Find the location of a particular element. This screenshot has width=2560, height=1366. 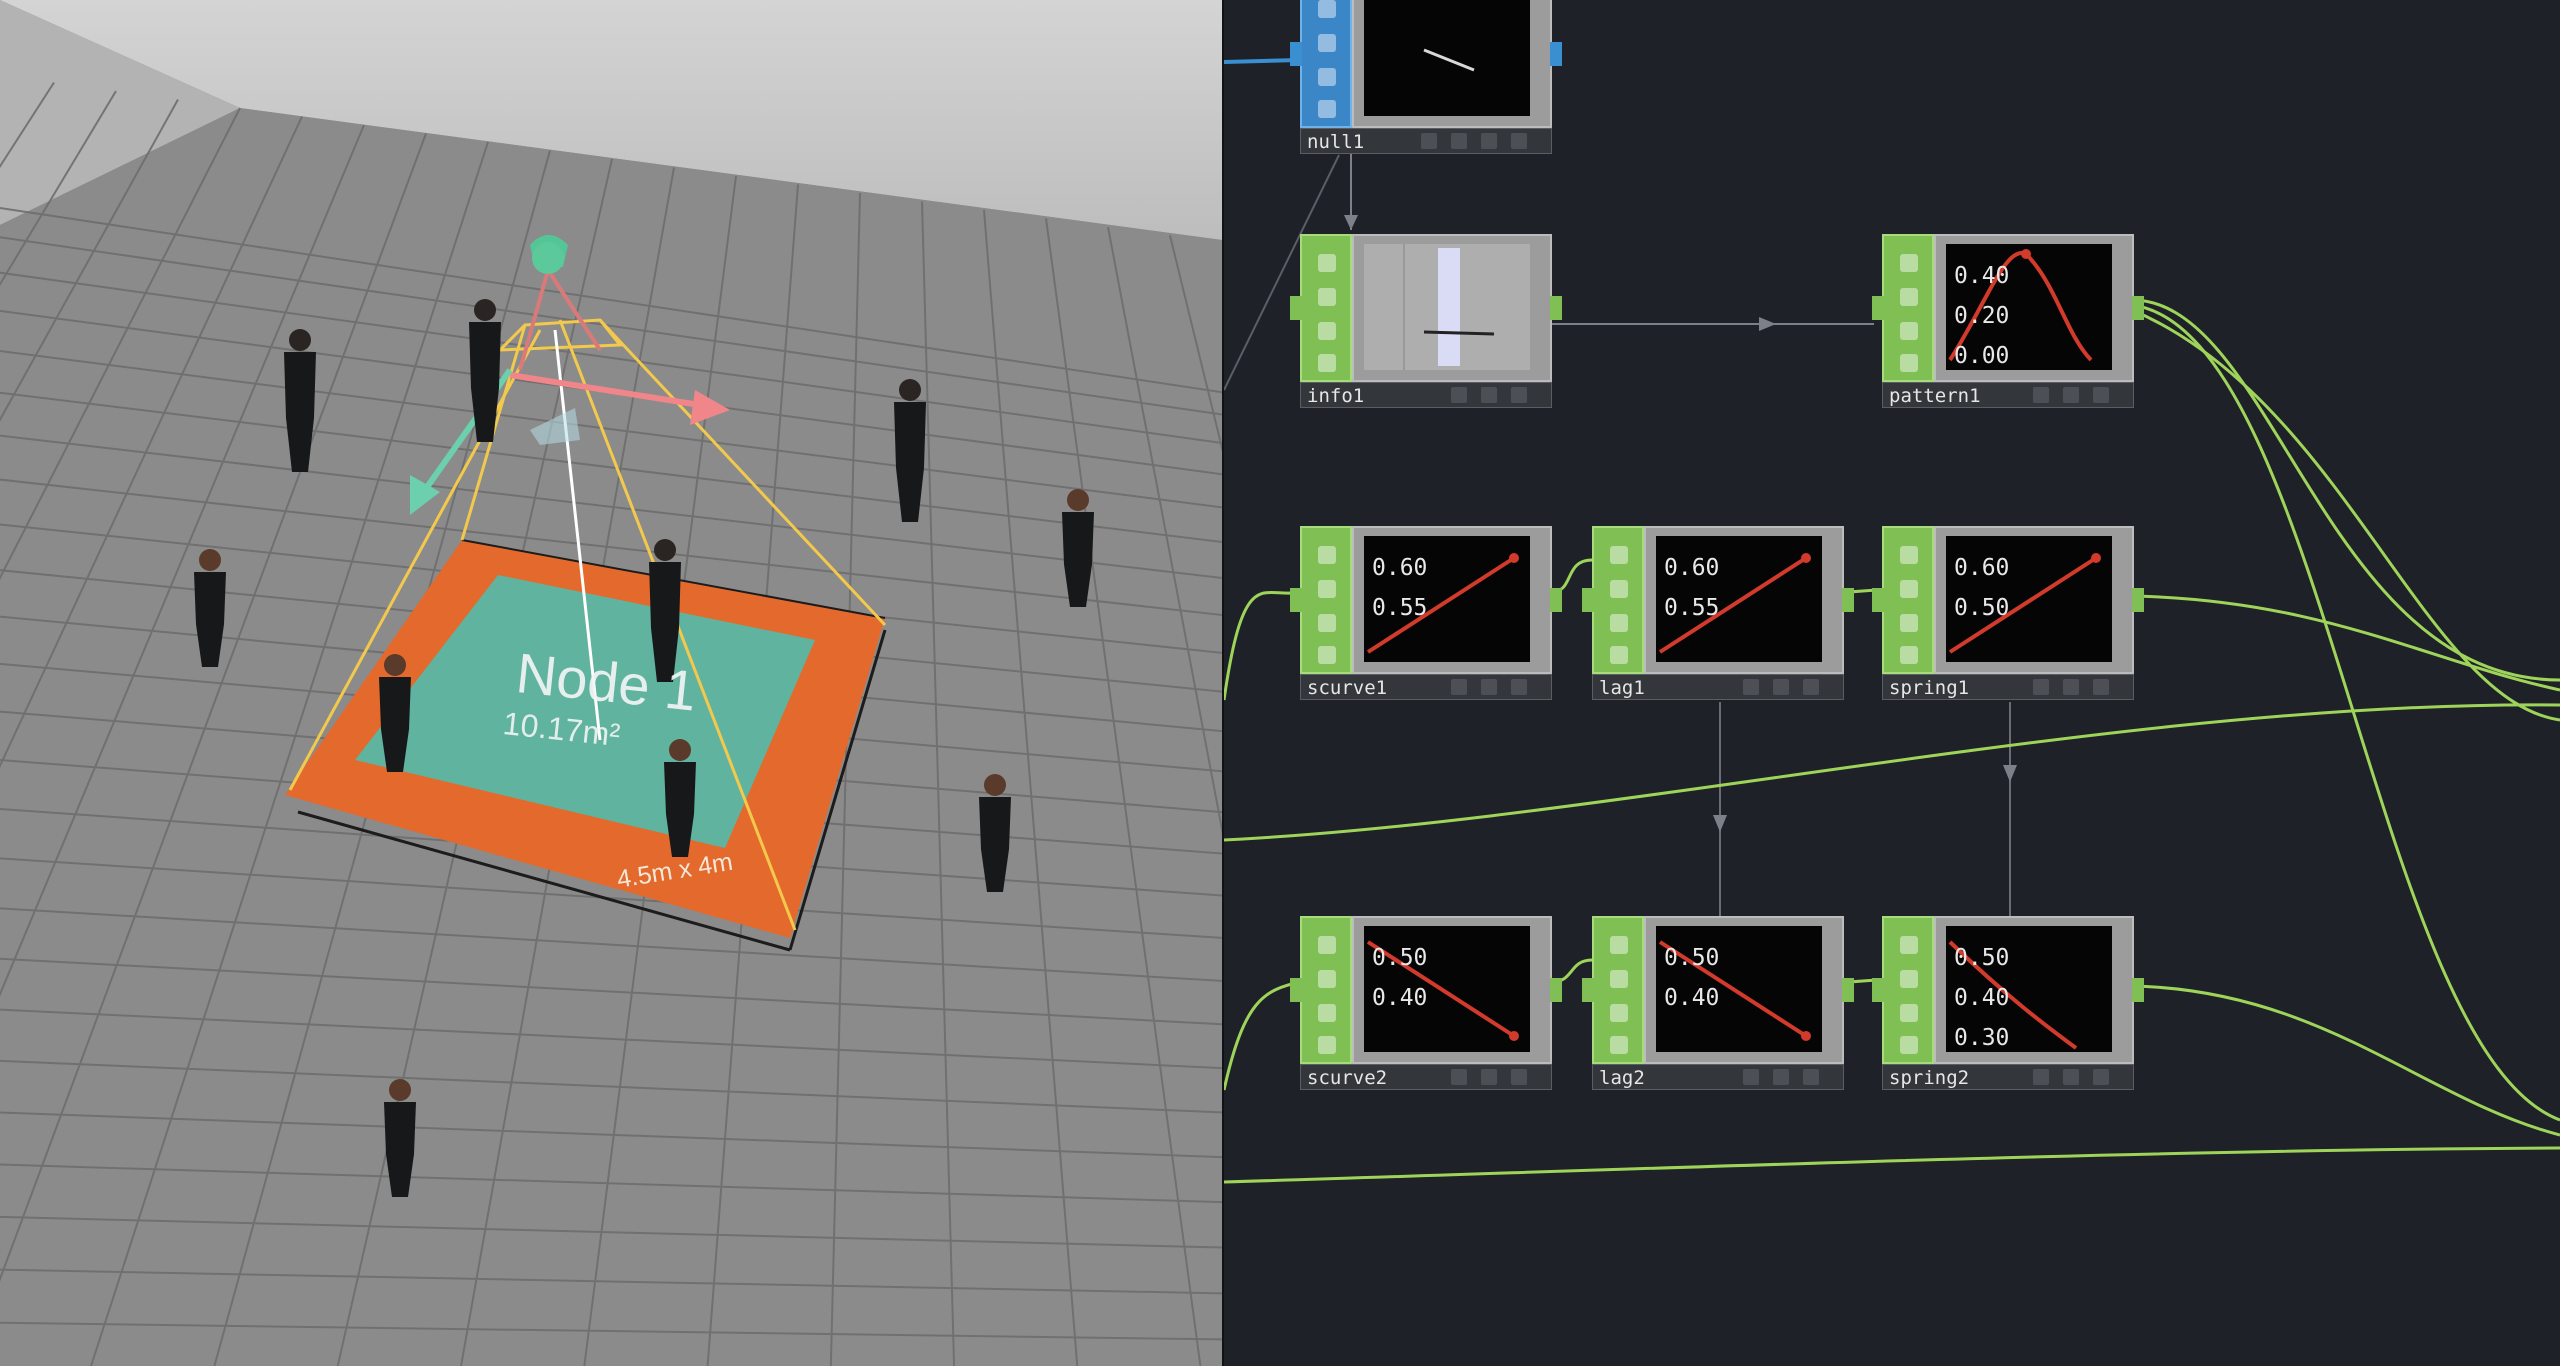

node-info1-flags is located at coordinates (1326, 308).